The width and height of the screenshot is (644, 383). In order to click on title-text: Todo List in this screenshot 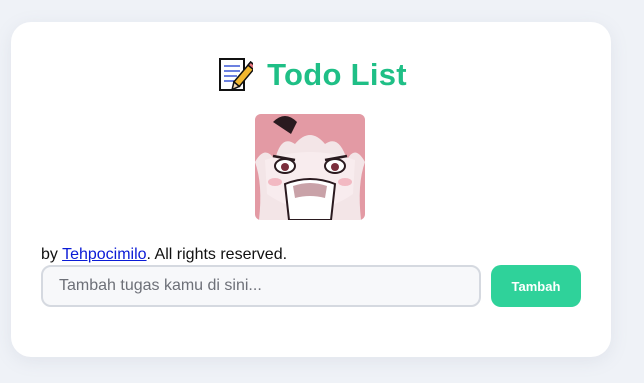, I will do `click(337, 74)`.